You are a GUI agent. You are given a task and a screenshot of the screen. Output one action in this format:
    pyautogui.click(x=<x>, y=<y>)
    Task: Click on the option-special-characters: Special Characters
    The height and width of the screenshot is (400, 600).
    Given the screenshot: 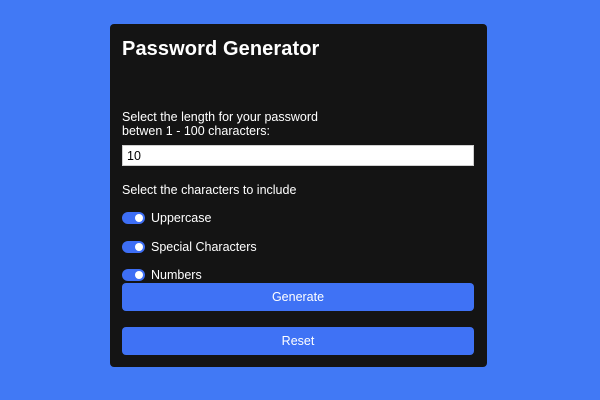 What is the action you would take?
    pyautogui.click(x=189, y=247)
    